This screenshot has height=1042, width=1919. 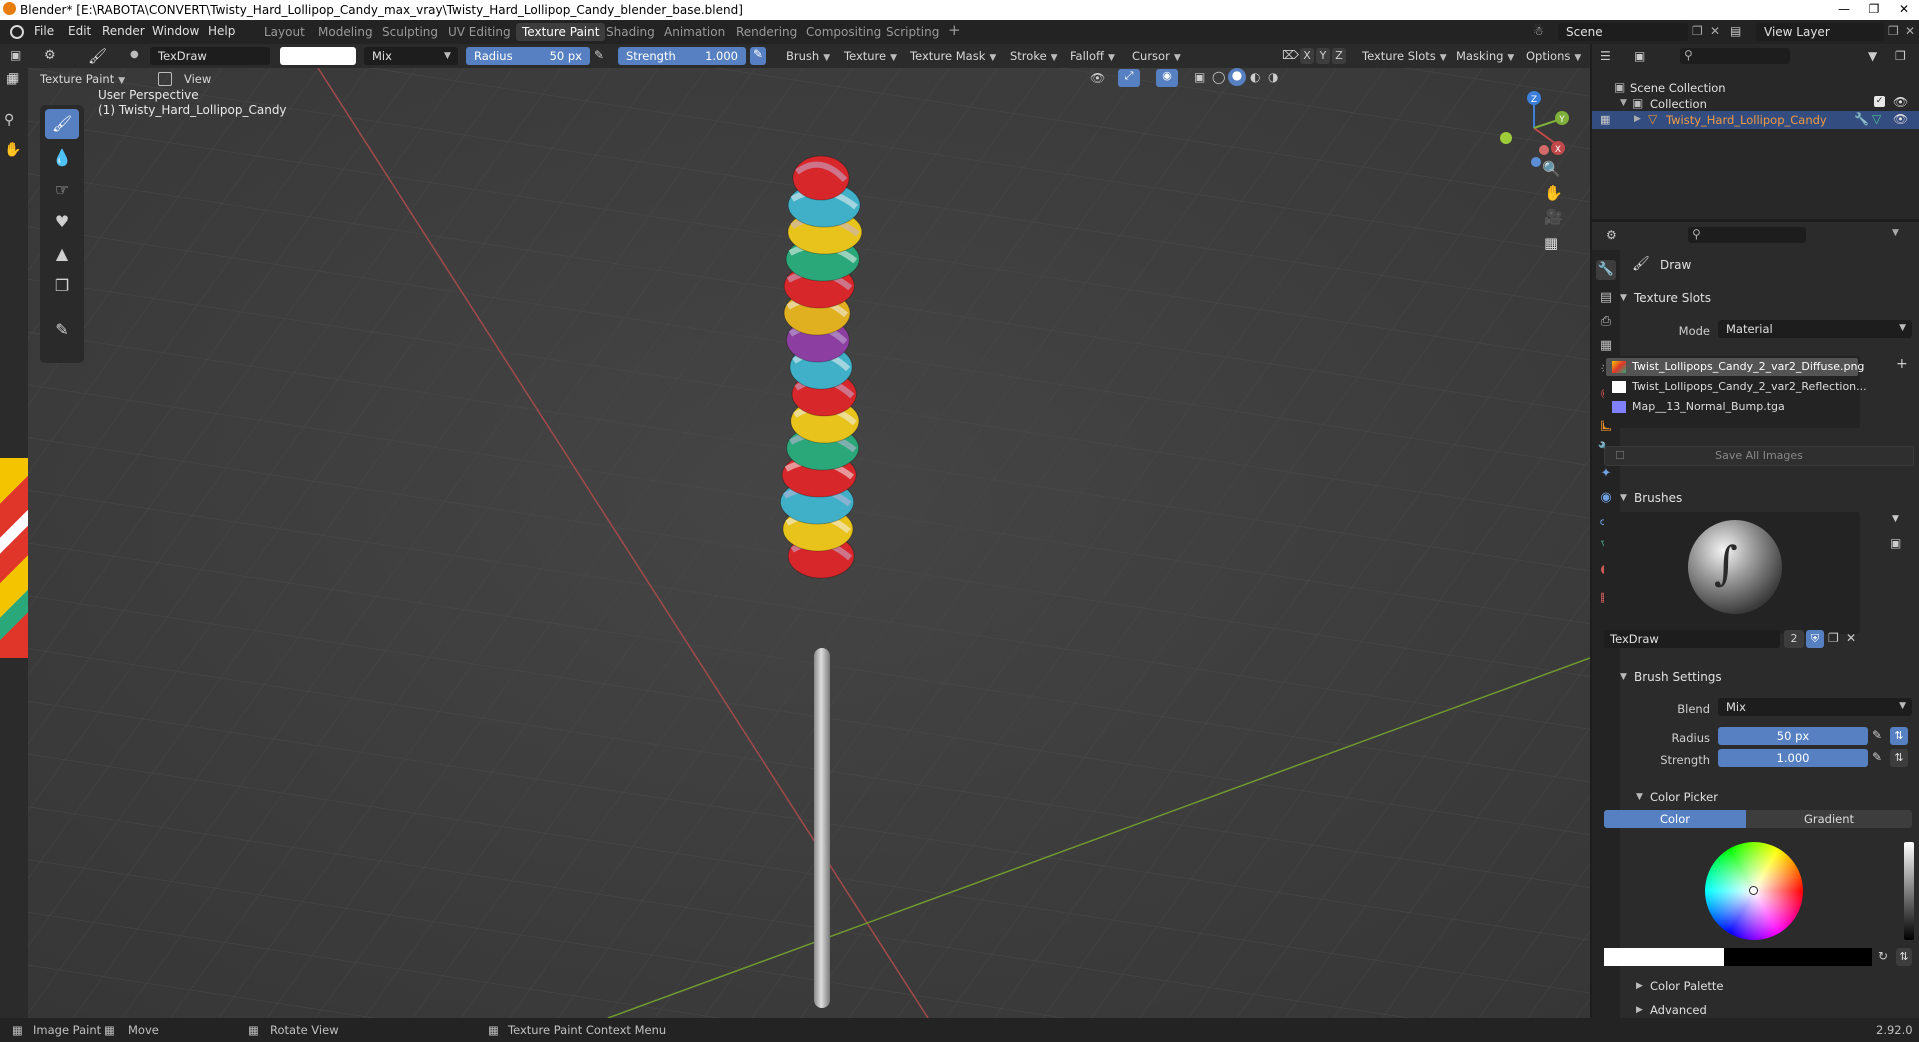 What do you see at coordinates (682, 56) in the screenshot?
I see `strength-slider: Strength 1.000` at bounding box center [682, 56].